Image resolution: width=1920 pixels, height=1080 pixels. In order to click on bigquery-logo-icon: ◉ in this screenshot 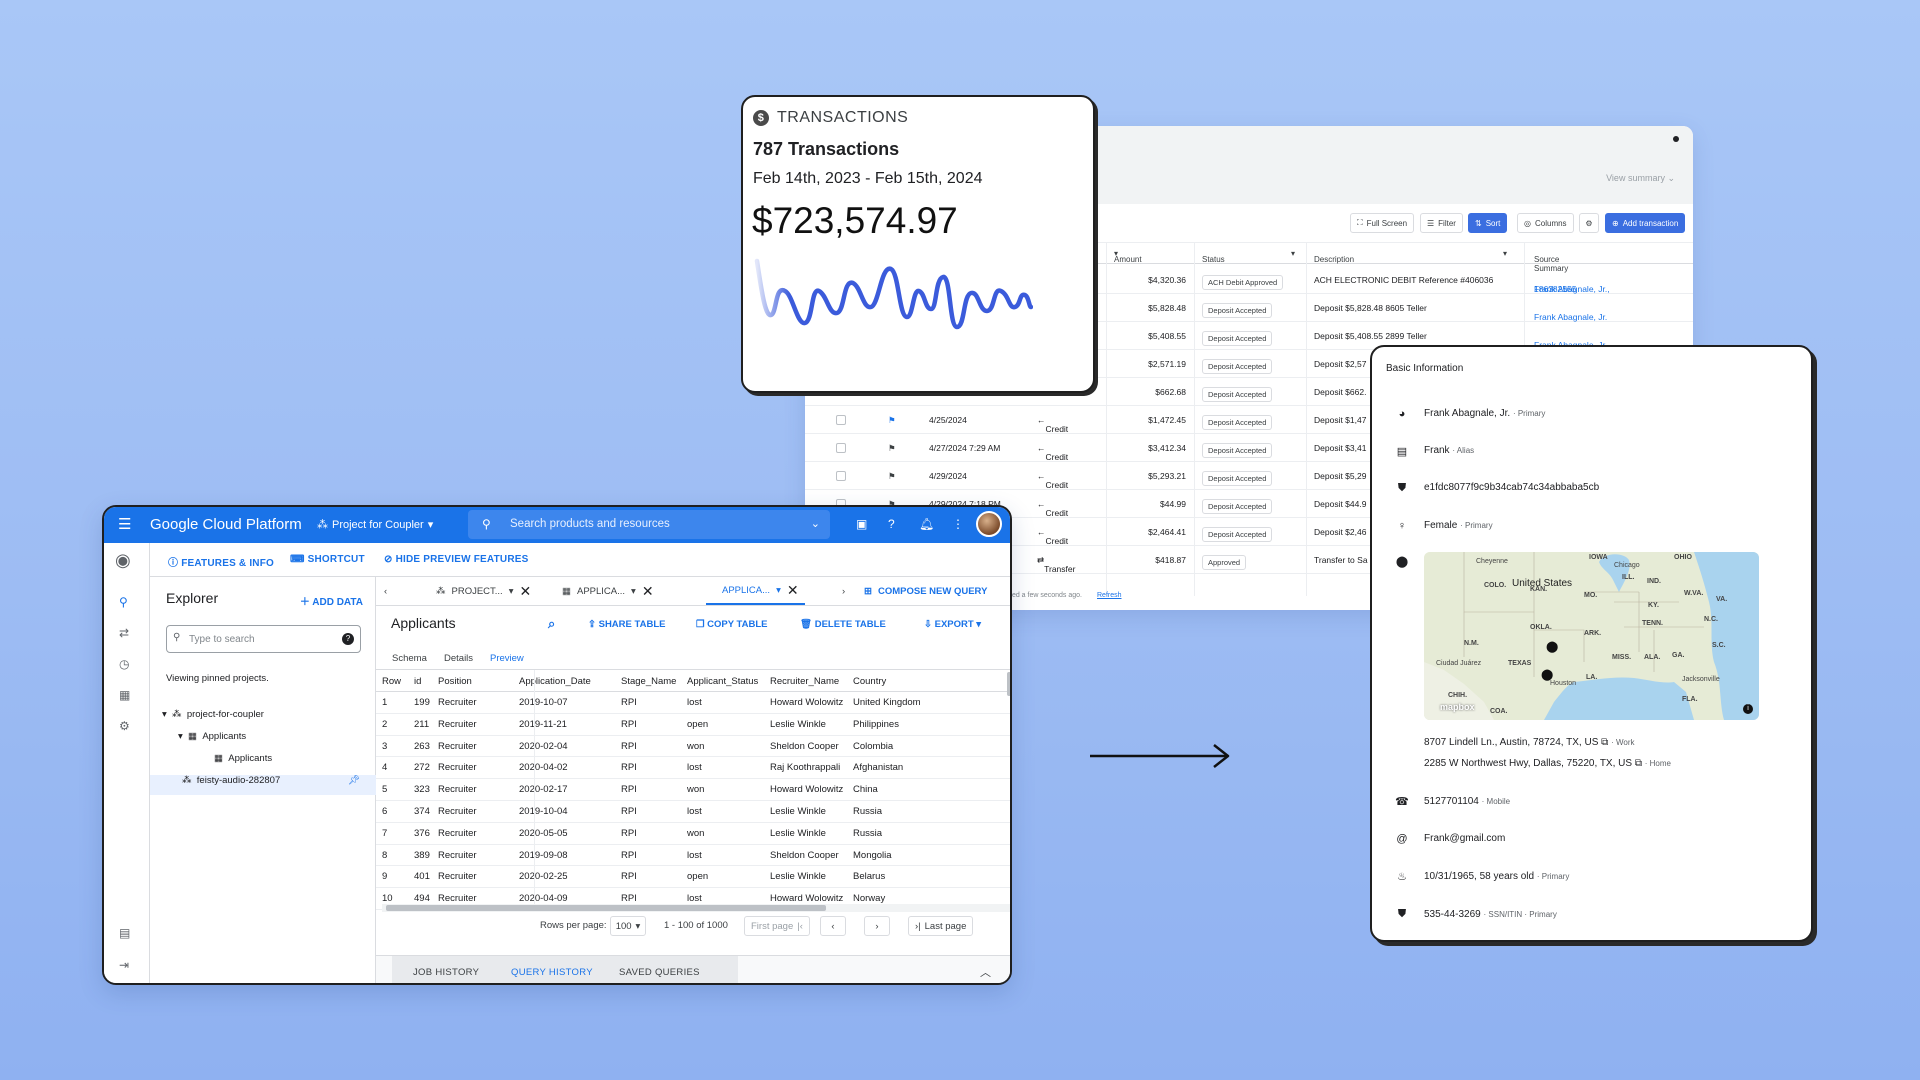, I will do `click(123, 560)`.